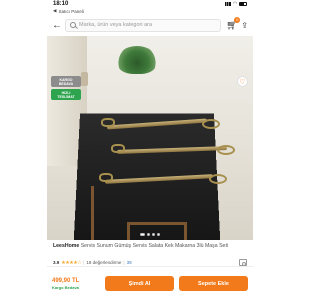 This screenshot has width=320, height=300. Describe the element at coordinates (66, 94) in the screenshot. I see `fast-delivery-tag: HIZLI TESLİMAT` at that location.